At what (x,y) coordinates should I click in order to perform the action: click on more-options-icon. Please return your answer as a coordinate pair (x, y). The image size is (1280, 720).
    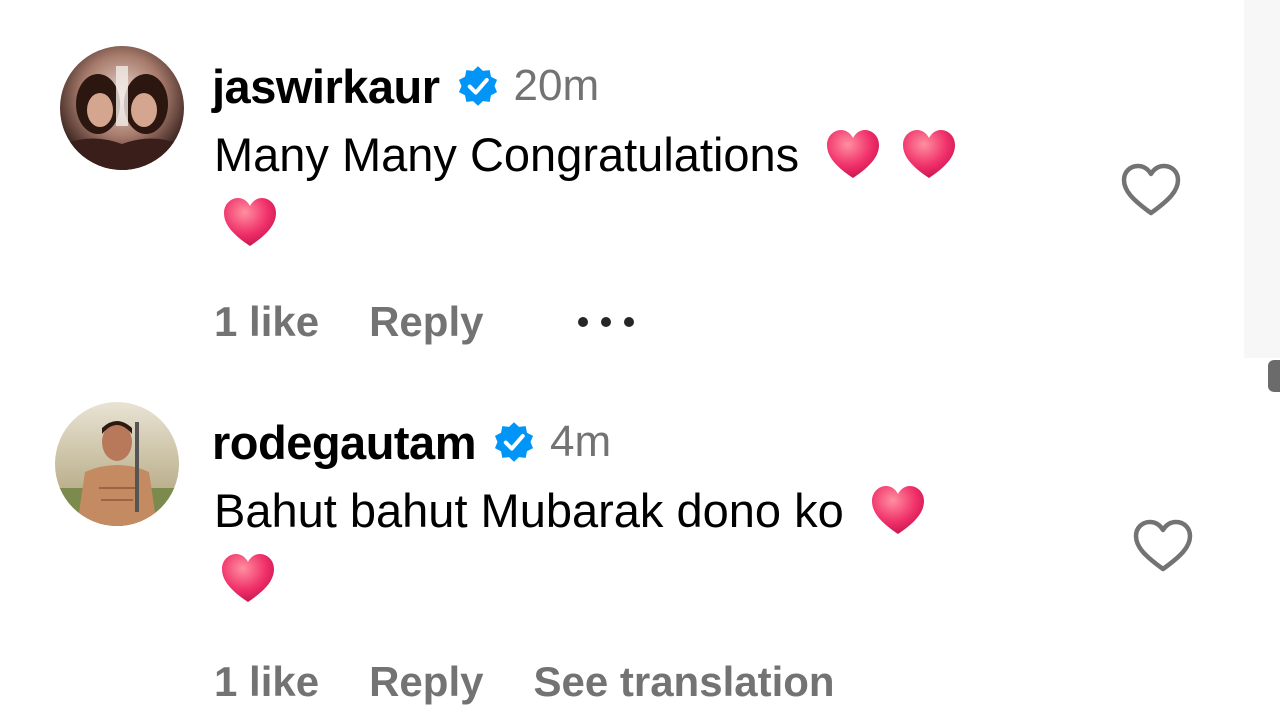
    Looking at the image, I should click on (606, 322).